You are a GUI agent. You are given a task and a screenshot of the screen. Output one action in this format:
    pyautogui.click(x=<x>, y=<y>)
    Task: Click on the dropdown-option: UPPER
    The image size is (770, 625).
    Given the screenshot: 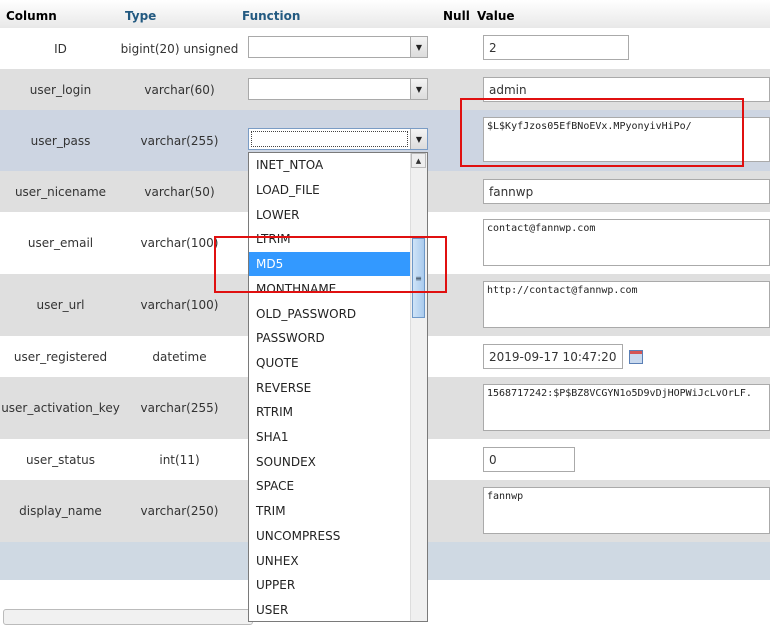 What is the action you would take?
    pyautogui.click(x=330, y=585)
    